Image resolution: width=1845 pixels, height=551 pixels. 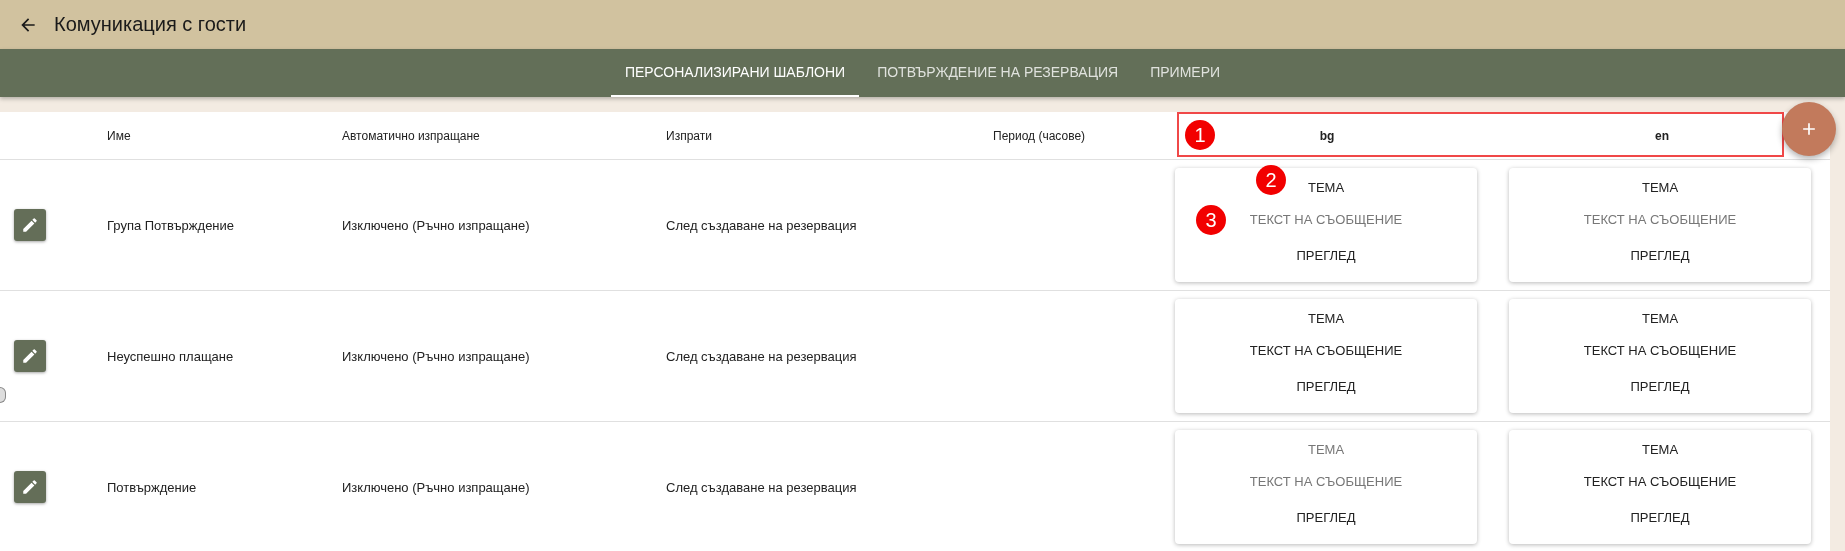 What do you see at coordinates (1271, 180) in the screenshot?
I see `step-marker: 2` at bounding box center [1271, 180].